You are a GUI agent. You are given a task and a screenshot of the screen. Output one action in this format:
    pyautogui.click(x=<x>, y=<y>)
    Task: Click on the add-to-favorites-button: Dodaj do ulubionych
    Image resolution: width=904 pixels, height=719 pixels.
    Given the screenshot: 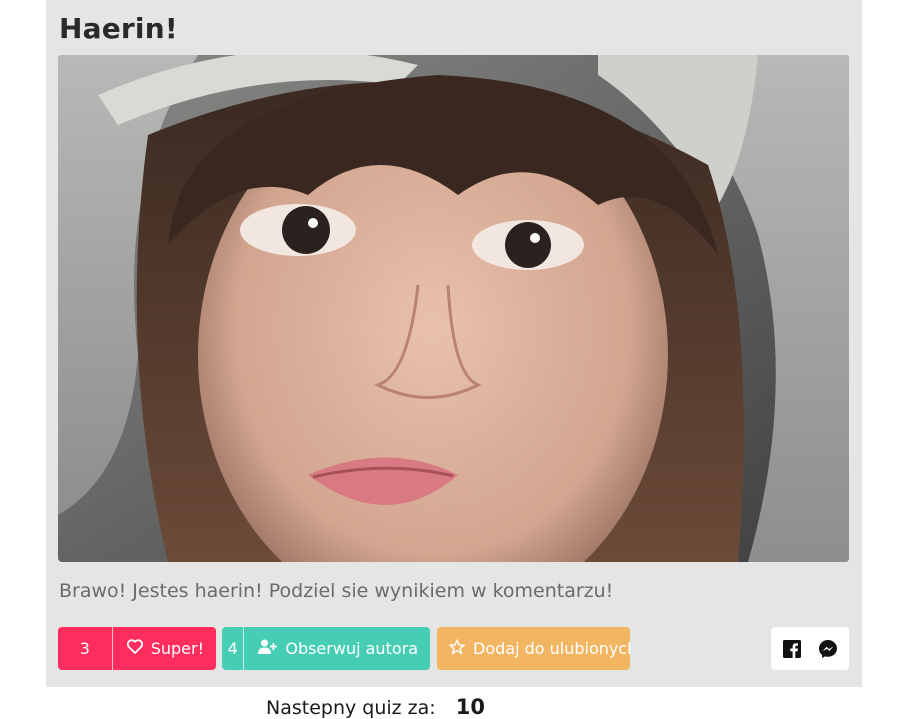 What is the action you would take?
    pyautogui.click(x=533, y=648)
    